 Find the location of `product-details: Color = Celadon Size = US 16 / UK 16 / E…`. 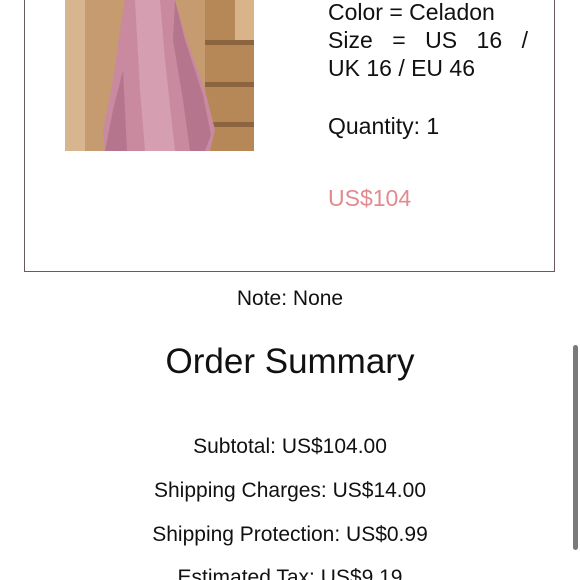

product-details: Color = Celadon Size = US 16 / UK 16 / E… is located at coordinates (428, 70).